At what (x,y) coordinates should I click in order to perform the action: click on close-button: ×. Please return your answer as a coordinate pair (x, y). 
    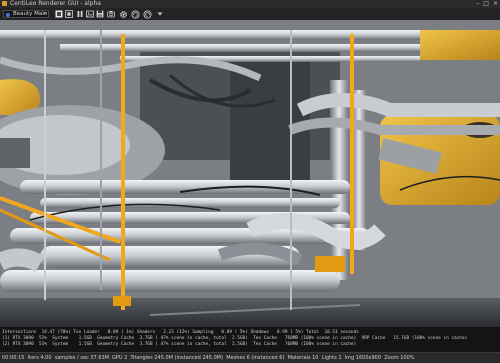
    Looking at the image, I should click on (495, 4).